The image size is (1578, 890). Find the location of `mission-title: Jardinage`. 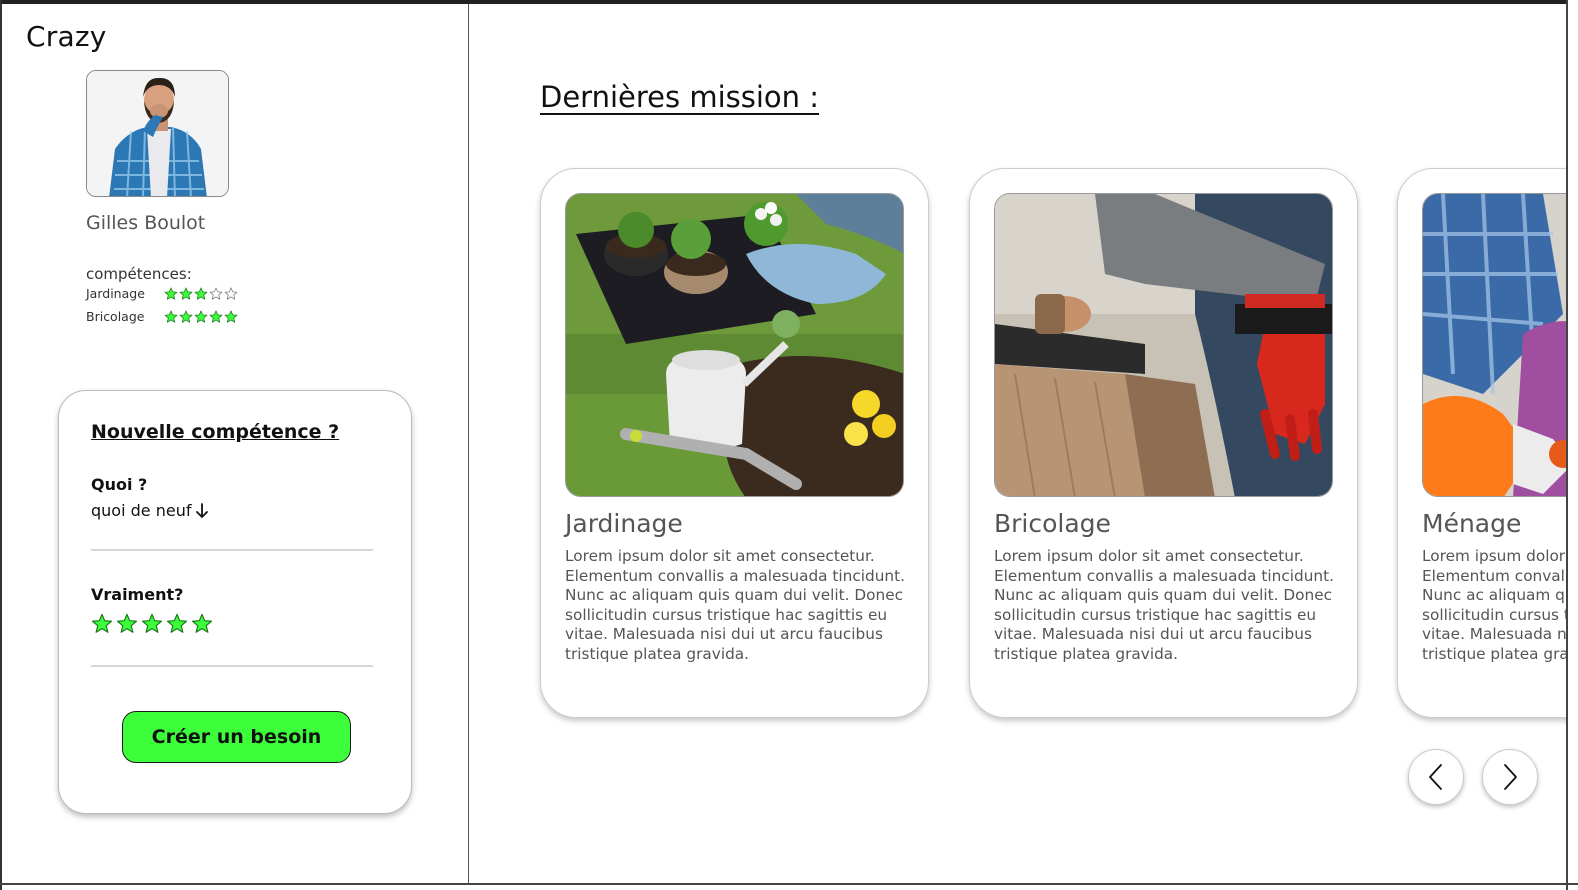

mission-title: Jardinage is located at coordinates (624, 523).